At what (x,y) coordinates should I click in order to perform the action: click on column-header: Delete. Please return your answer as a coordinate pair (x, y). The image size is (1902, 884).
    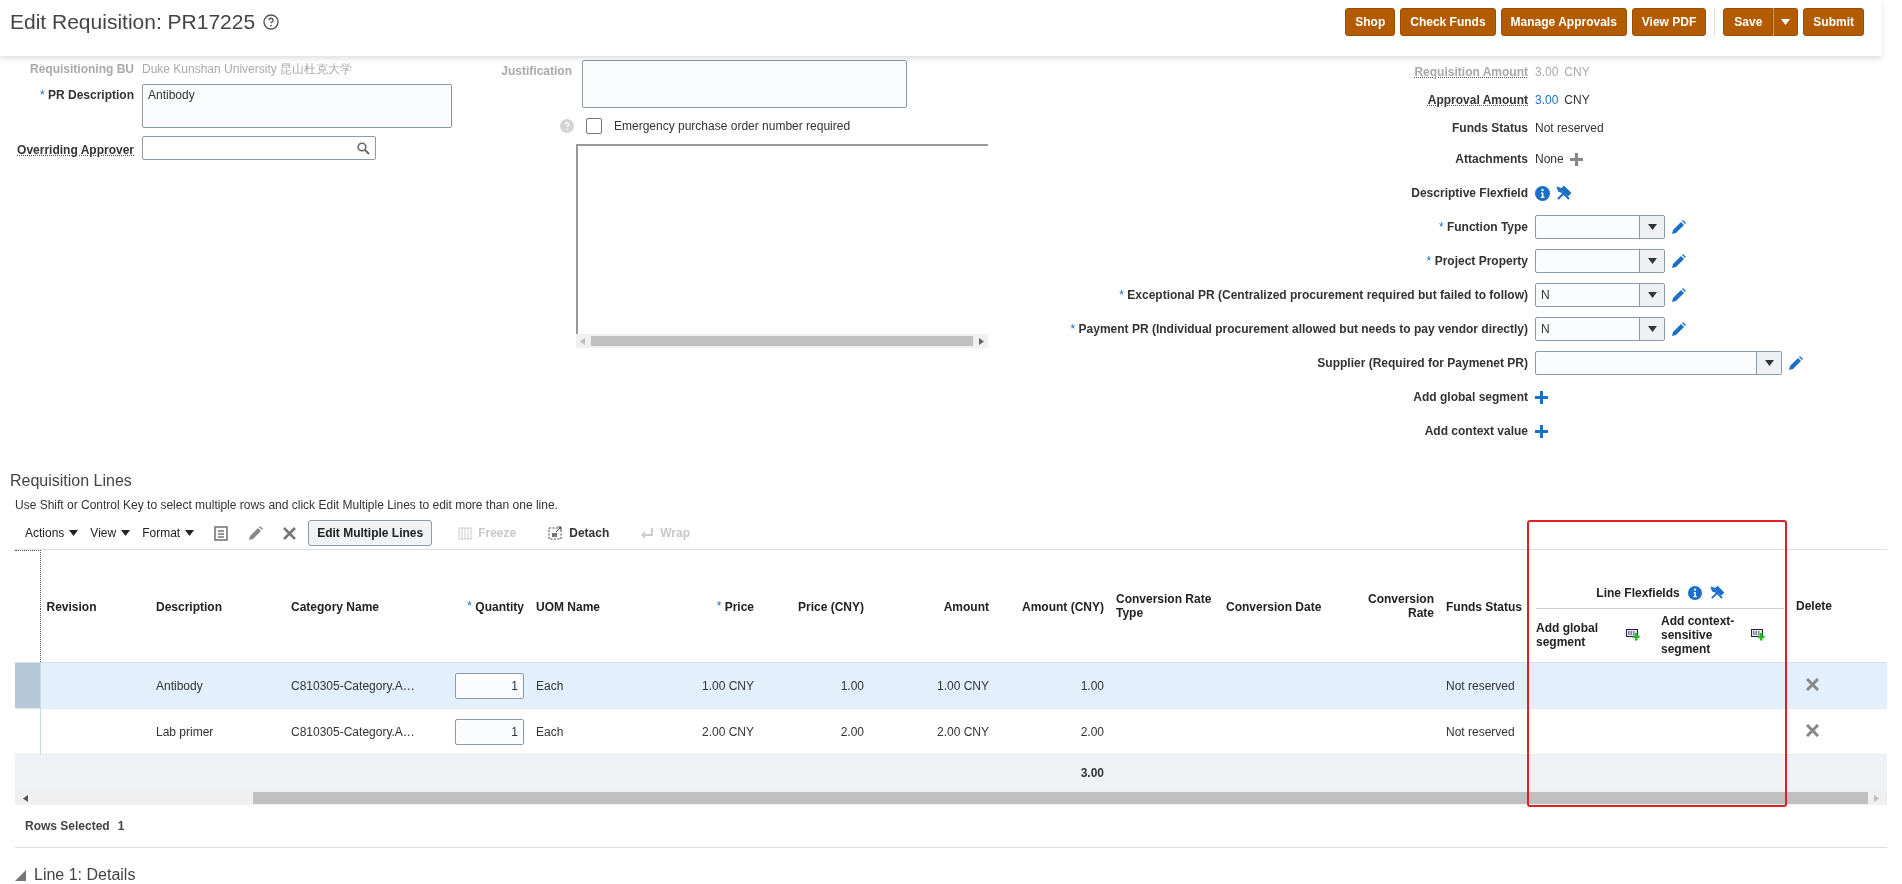
    Looking at the image, I should click on (1814, 606).